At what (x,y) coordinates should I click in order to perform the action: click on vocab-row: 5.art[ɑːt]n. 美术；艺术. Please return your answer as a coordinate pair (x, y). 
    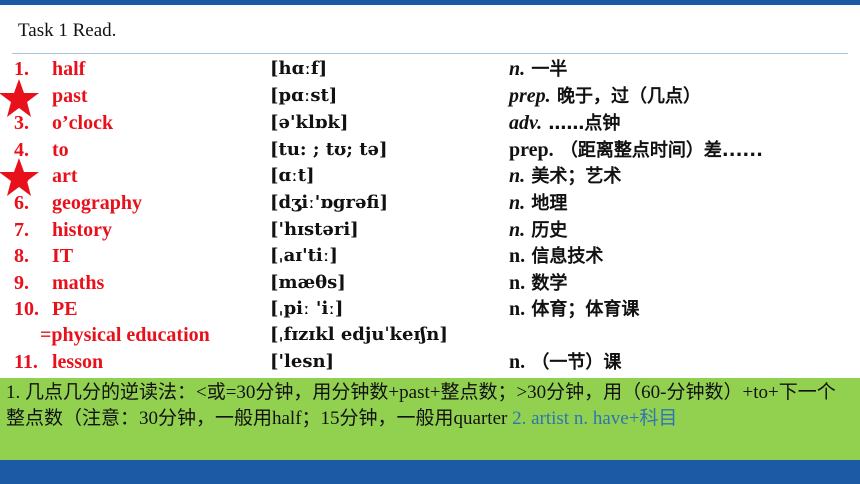
    Looking at the image, I should click on (430, 176).